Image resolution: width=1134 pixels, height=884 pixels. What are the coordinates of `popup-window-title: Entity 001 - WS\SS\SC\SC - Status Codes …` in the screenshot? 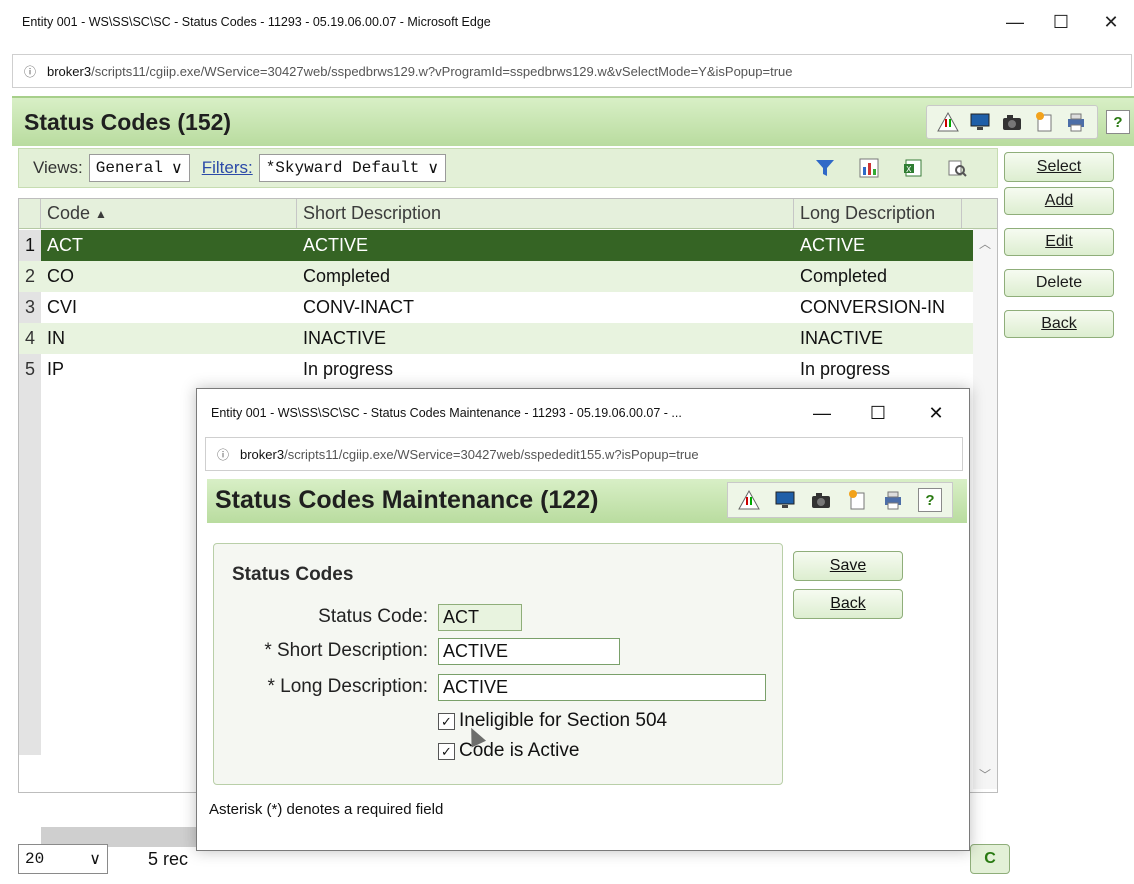 It's located at (446, 413).